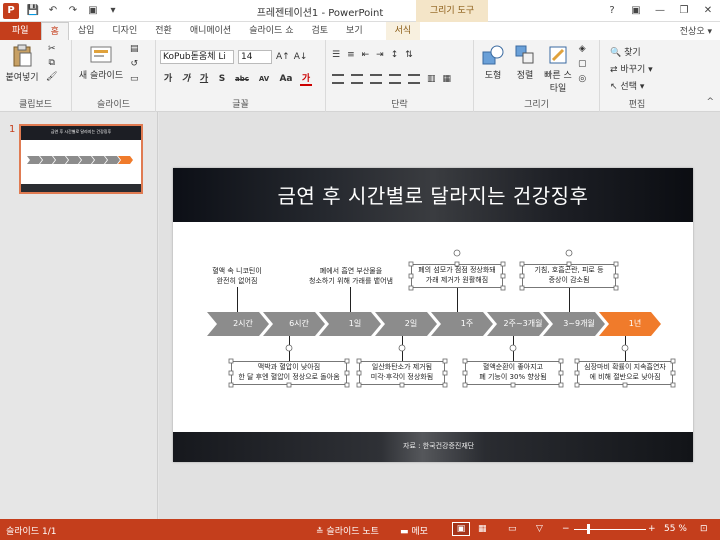 The height and width of the screenshot is (540, 720). What do you see at coordinates (376, 79) in the screenshot?
I see `align-right-icon` at bounding box center [376, 79].